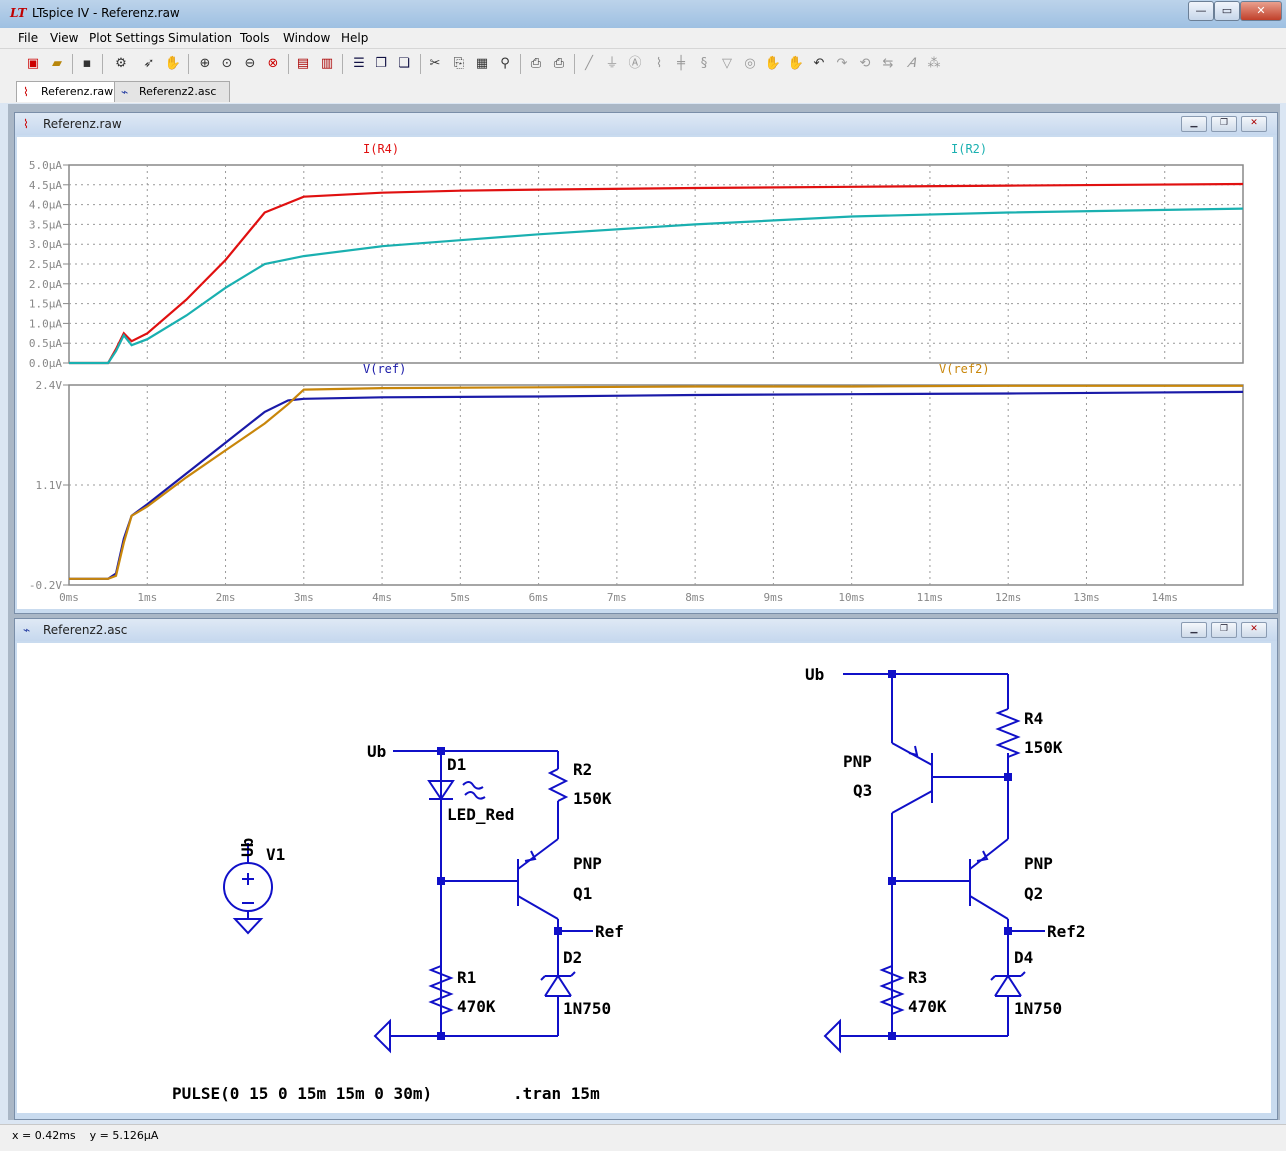 This screenshot has height=1151, width=1286. I want to click on resistor-icon: ⌇, so click(659, 64).